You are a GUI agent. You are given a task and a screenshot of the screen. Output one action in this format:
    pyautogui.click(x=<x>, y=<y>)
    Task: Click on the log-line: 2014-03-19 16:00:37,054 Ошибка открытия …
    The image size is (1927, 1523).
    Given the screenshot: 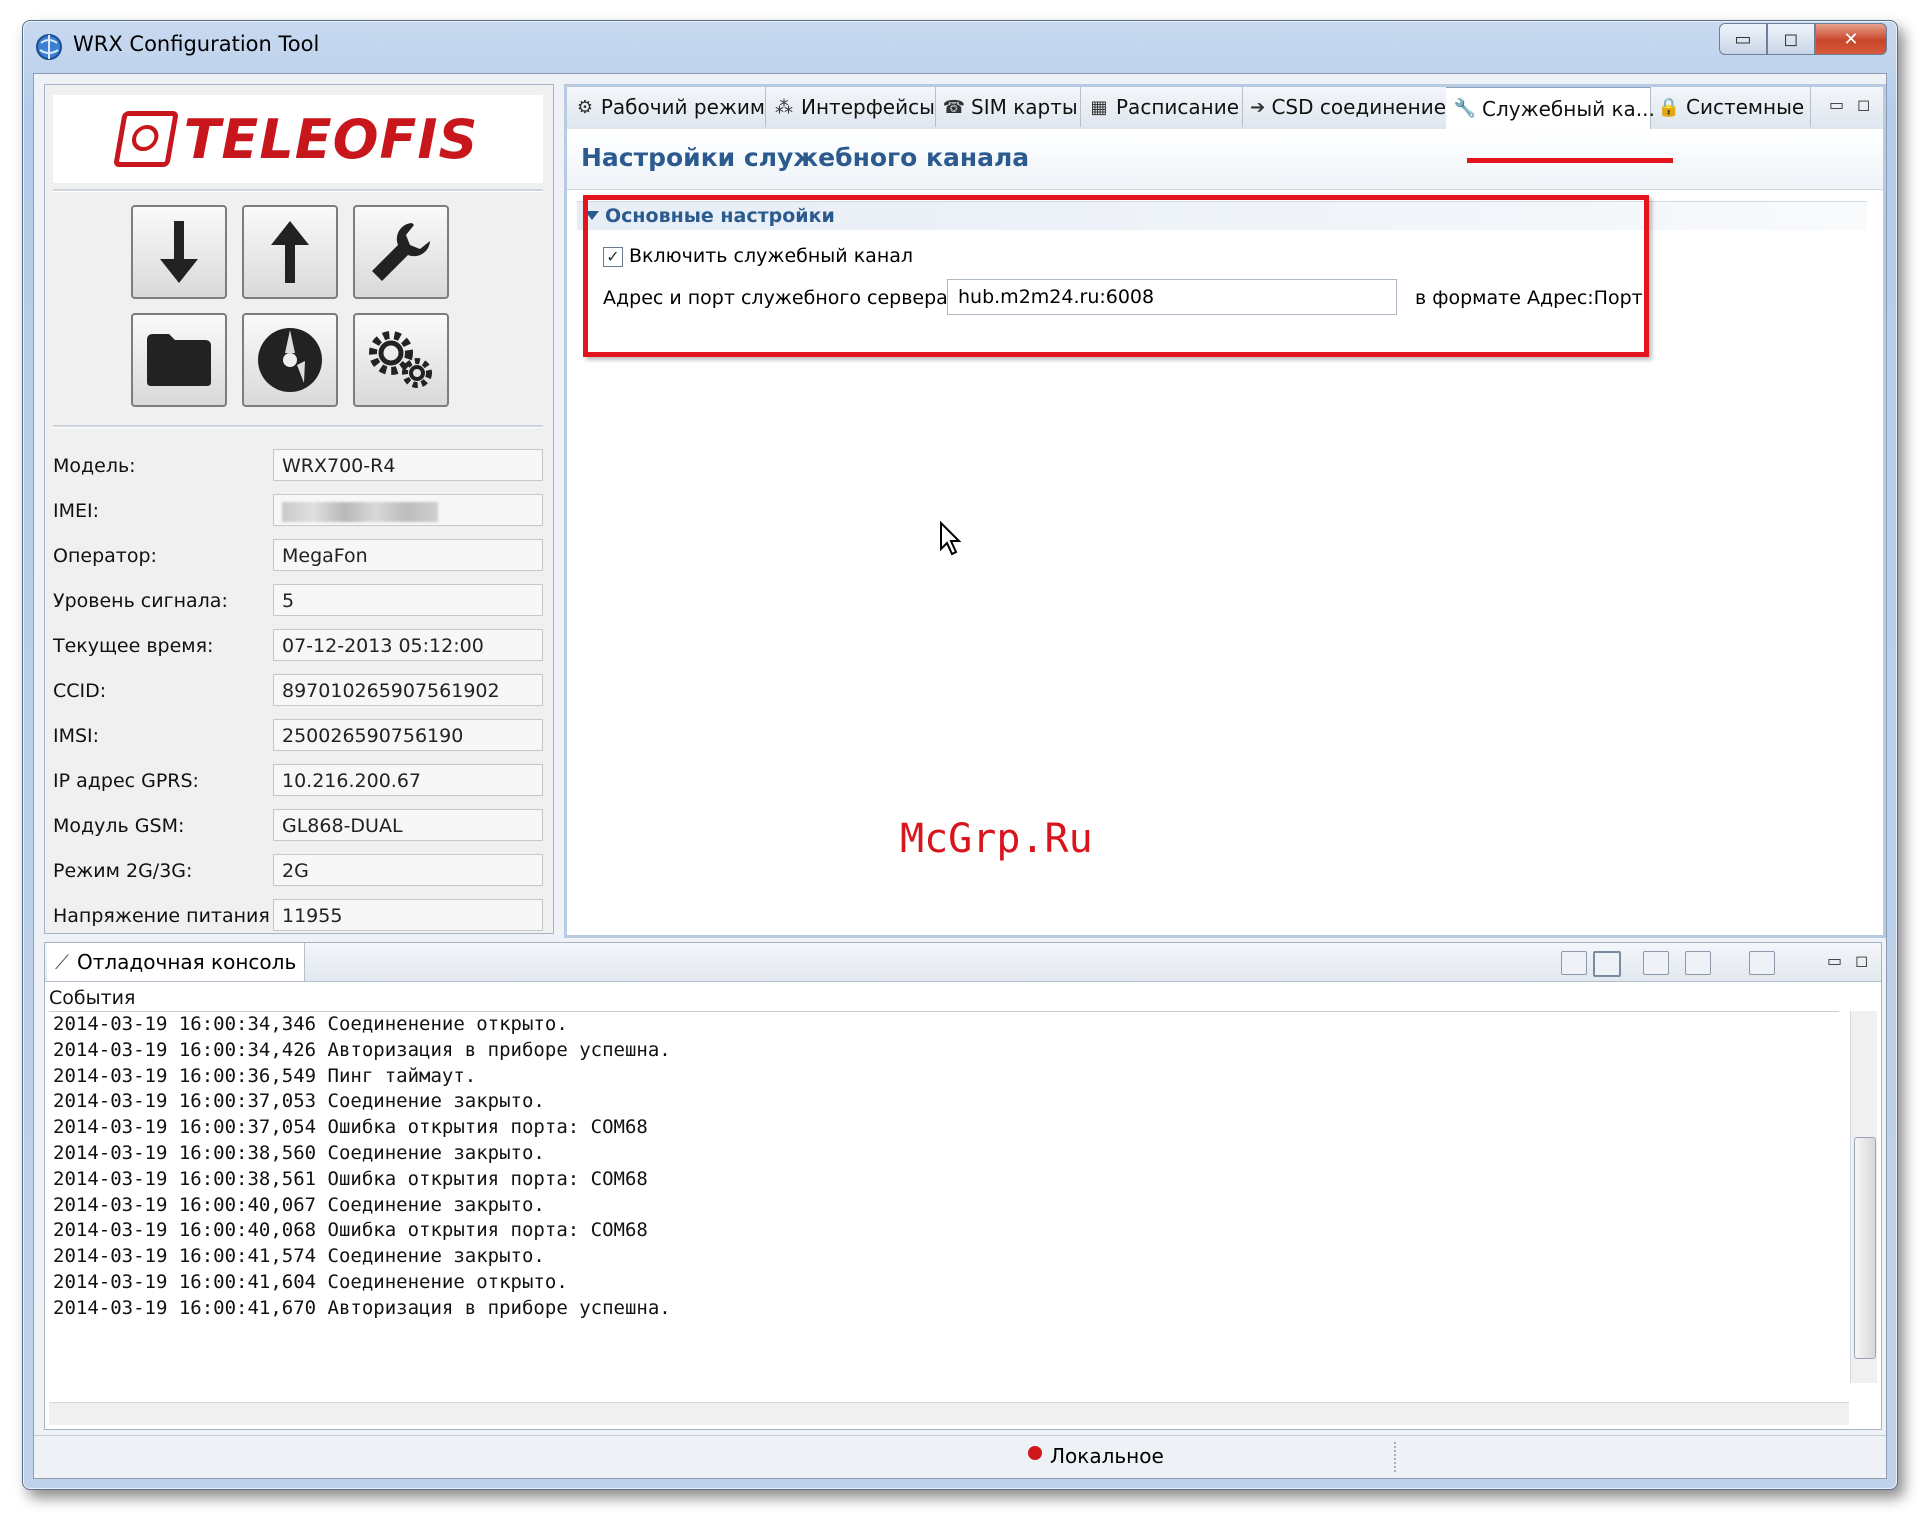 What is the action you would take?
    pyautogui.click(x=350, y=1127)
    